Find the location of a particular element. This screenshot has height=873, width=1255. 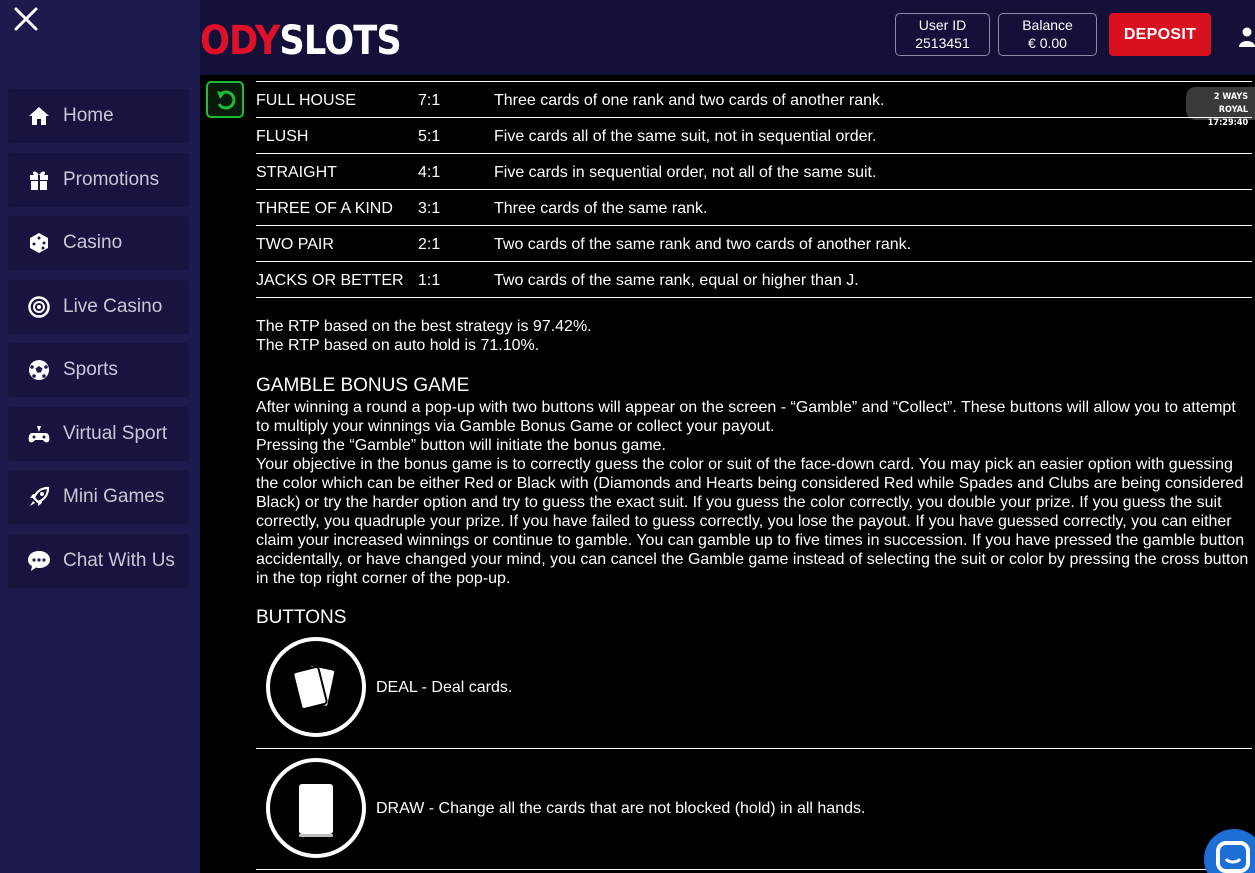

sidebar-item-live-casino: Live Casino is located at coordinates (98, 307).